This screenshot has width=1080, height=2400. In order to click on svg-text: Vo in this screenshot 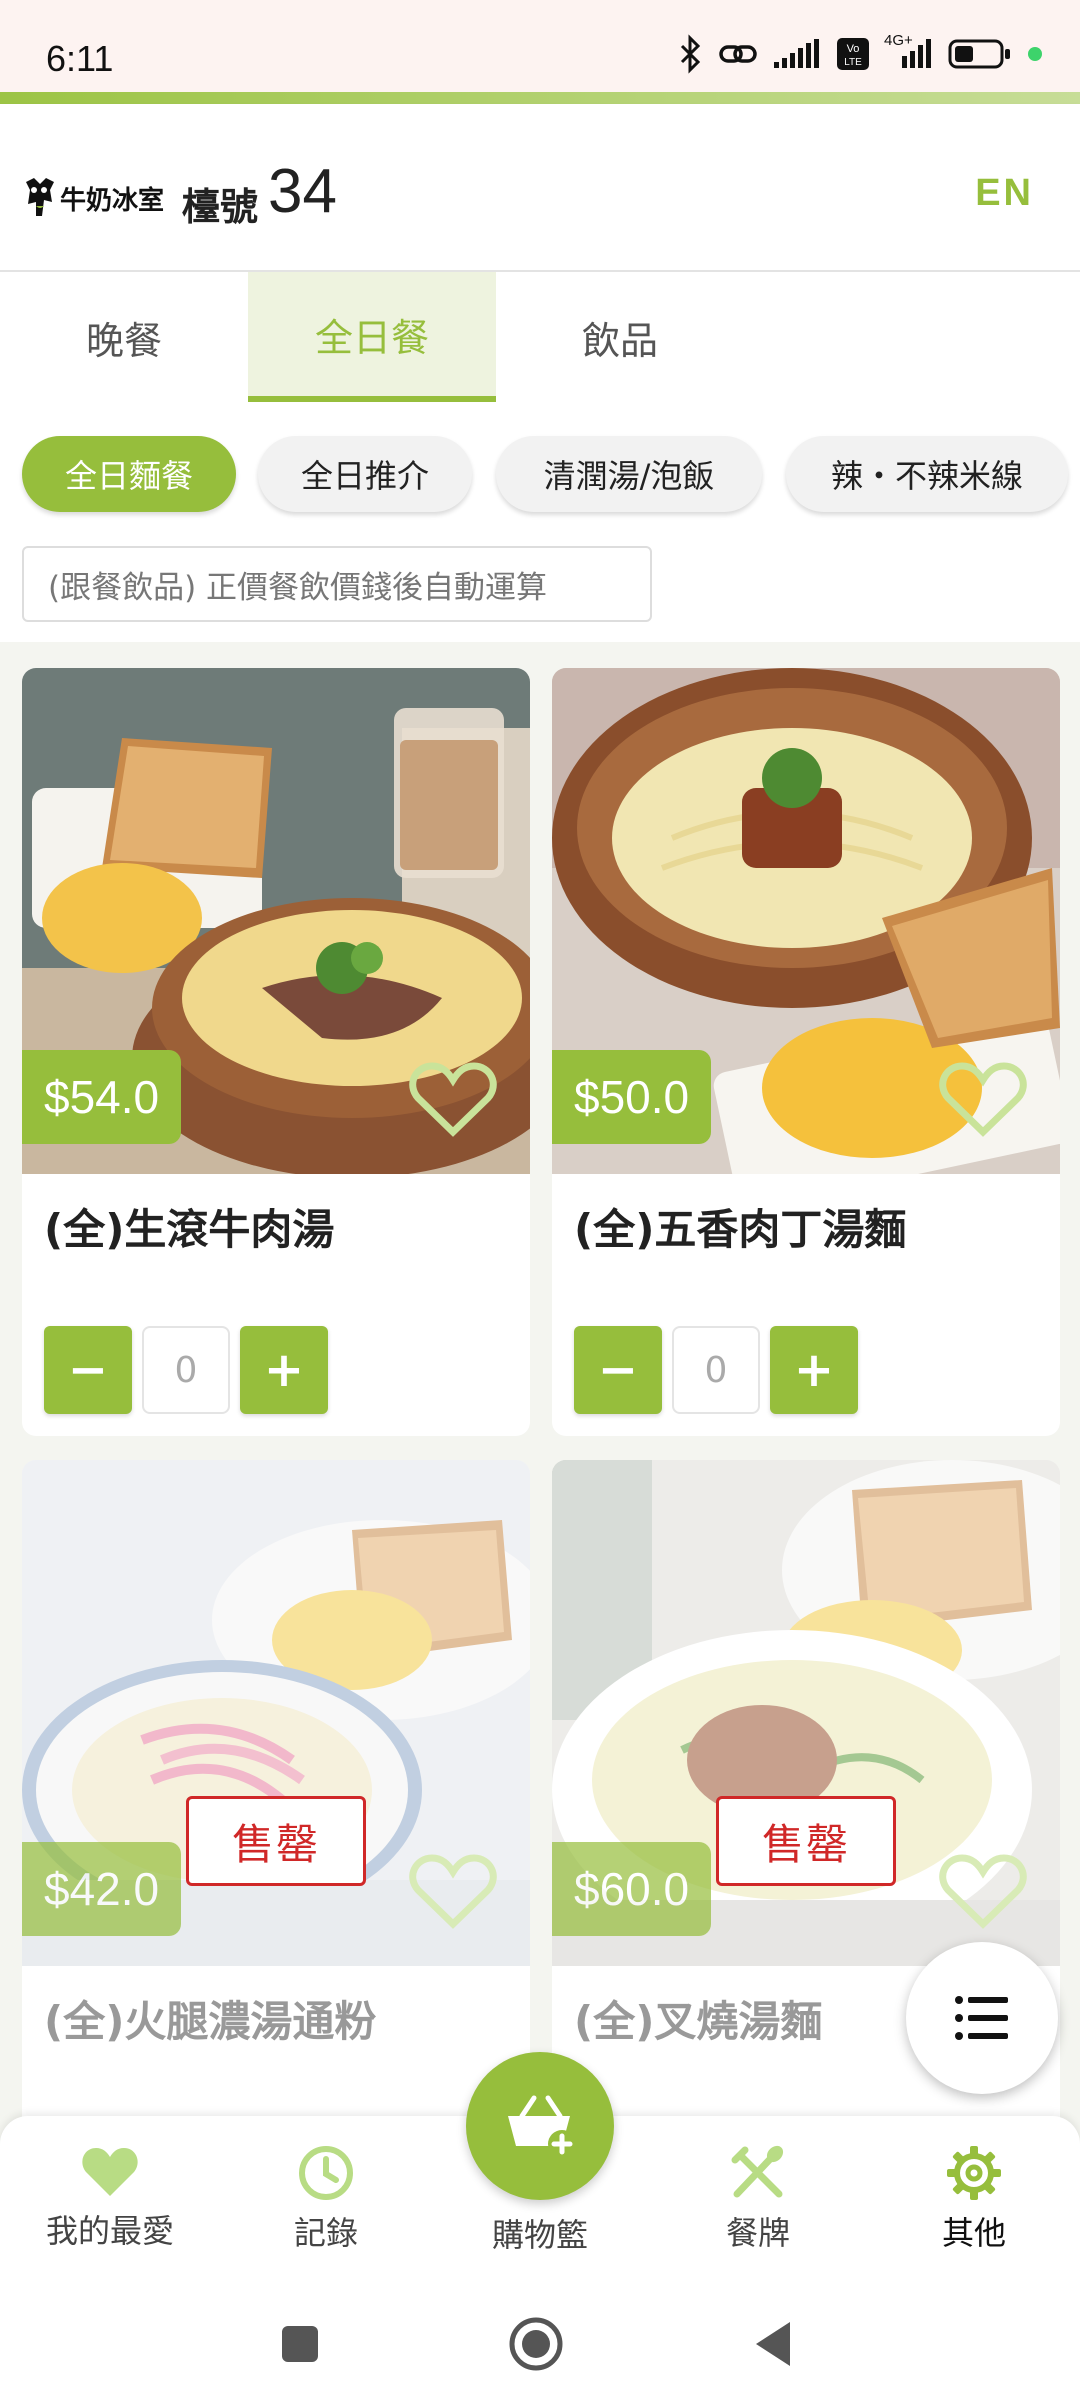, I will do `click(853, 49)`.